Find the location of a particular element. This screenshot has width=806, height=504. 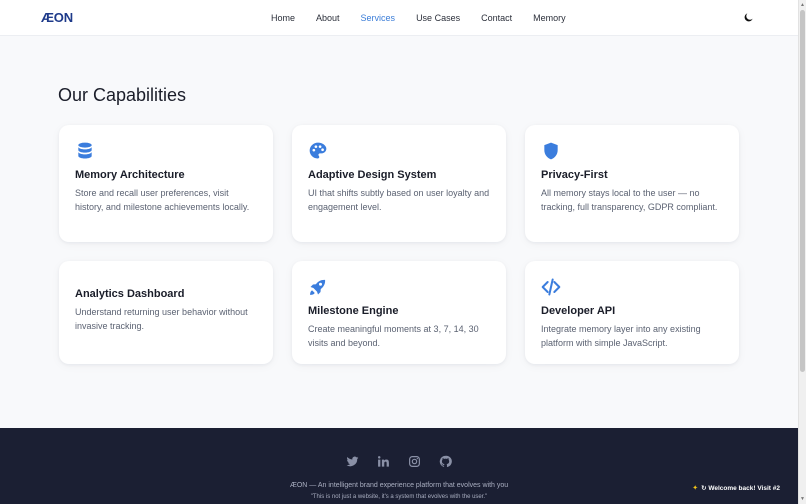

card-title: Adaptive Design System is located at coordinates (372, 175).